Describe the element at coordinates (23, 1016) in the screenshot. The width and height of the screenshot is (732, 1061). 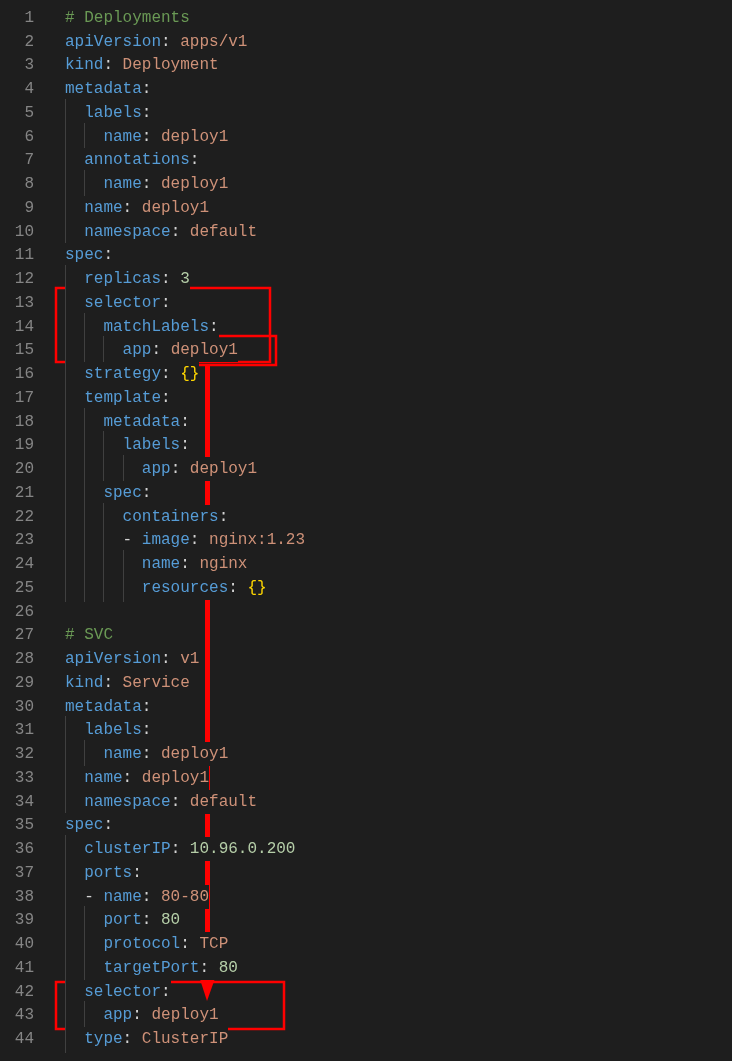
I see `line-number: 43` at that location.